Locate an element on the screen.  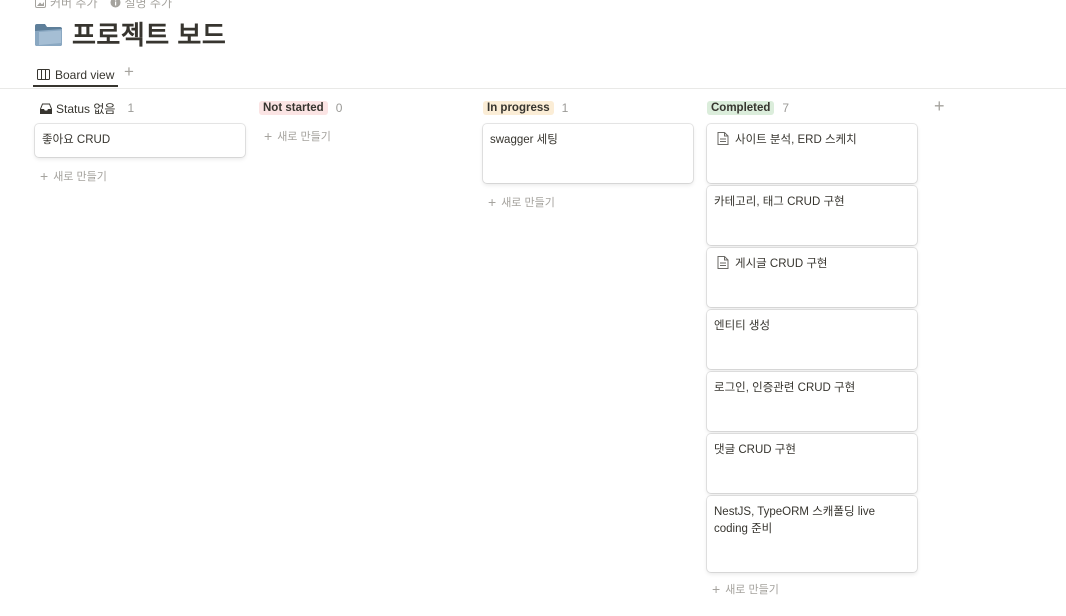
column-name: Completed is located at coordinates (741, 108).